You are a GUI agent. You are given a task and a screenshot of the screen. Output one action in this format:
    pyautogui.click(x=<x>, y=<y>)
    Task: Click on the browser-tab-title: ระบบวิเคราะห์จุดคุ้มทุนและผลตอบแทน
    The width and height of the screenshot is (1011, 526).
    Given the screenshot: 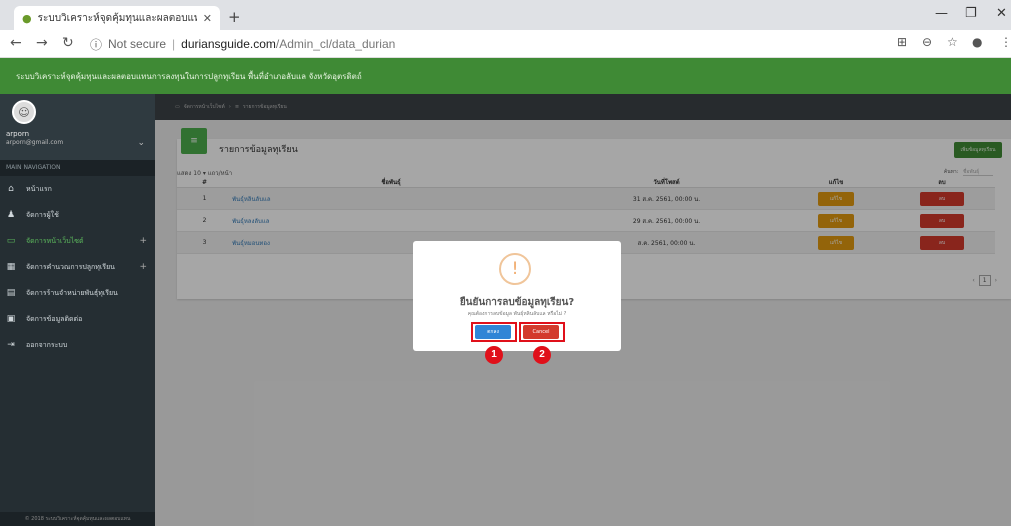 What is the action you would take?
    pyautogui.click(x=117, y=18)
    